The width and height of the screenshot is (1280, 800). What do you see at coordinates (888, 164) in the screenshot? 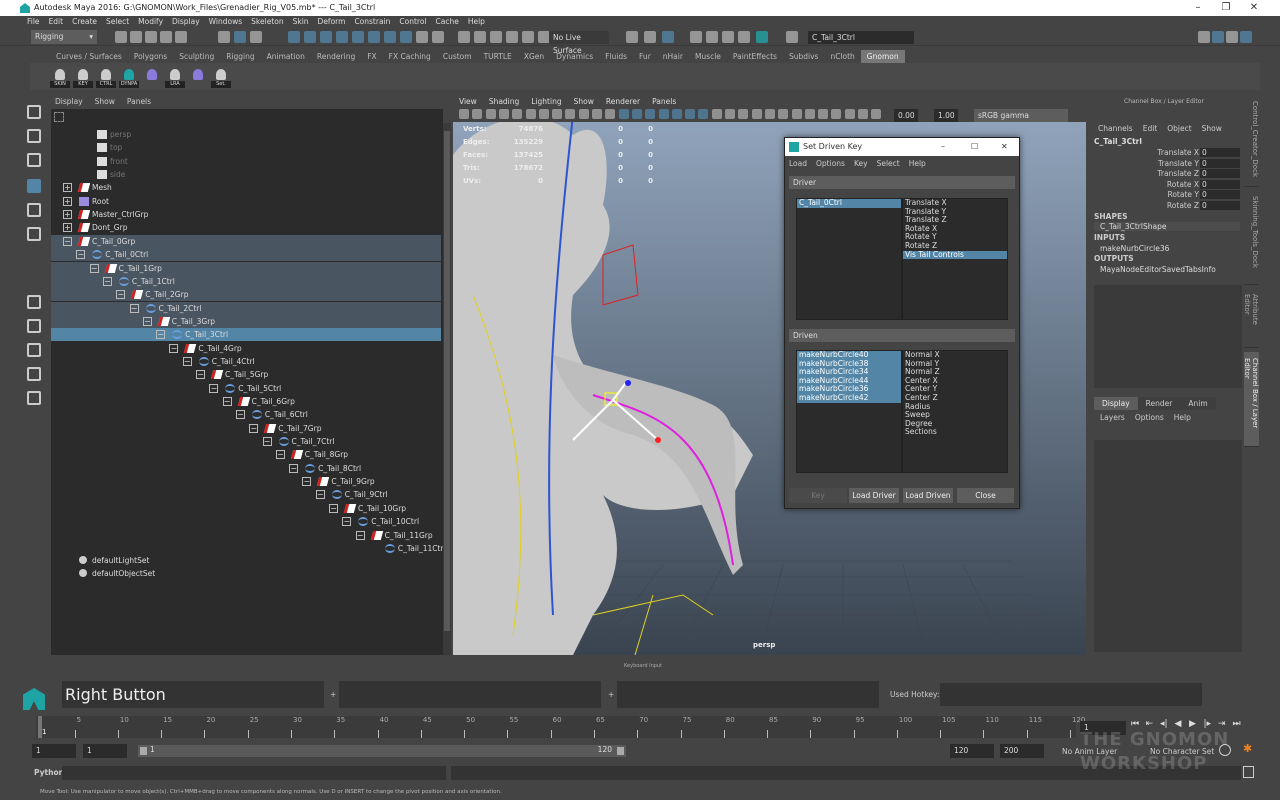
I see `sdk-menu-select: Select` at bounding box center [888, 164].